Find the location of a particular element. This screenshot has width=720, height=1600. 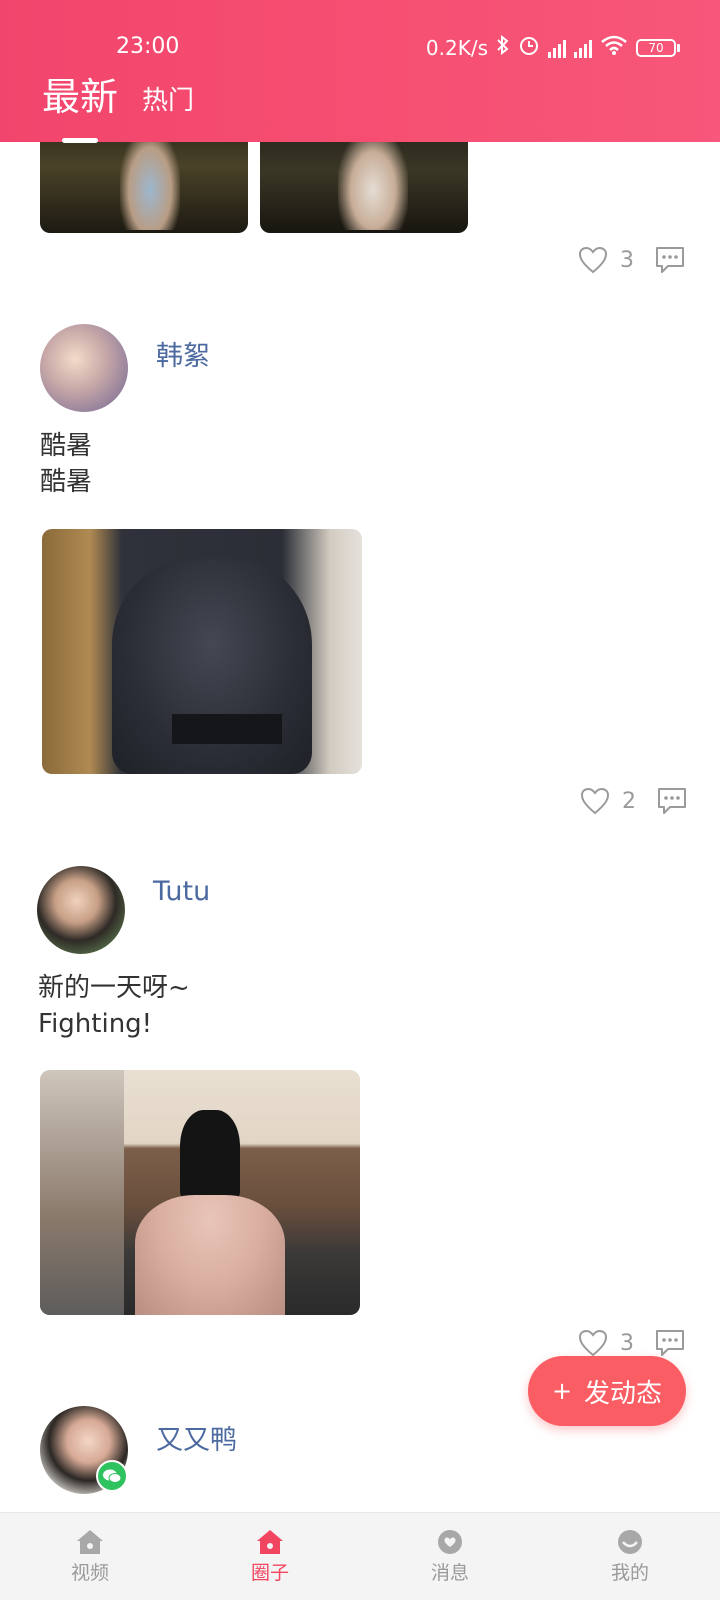

battery-level: 70 is located at coordinates (656, 47).